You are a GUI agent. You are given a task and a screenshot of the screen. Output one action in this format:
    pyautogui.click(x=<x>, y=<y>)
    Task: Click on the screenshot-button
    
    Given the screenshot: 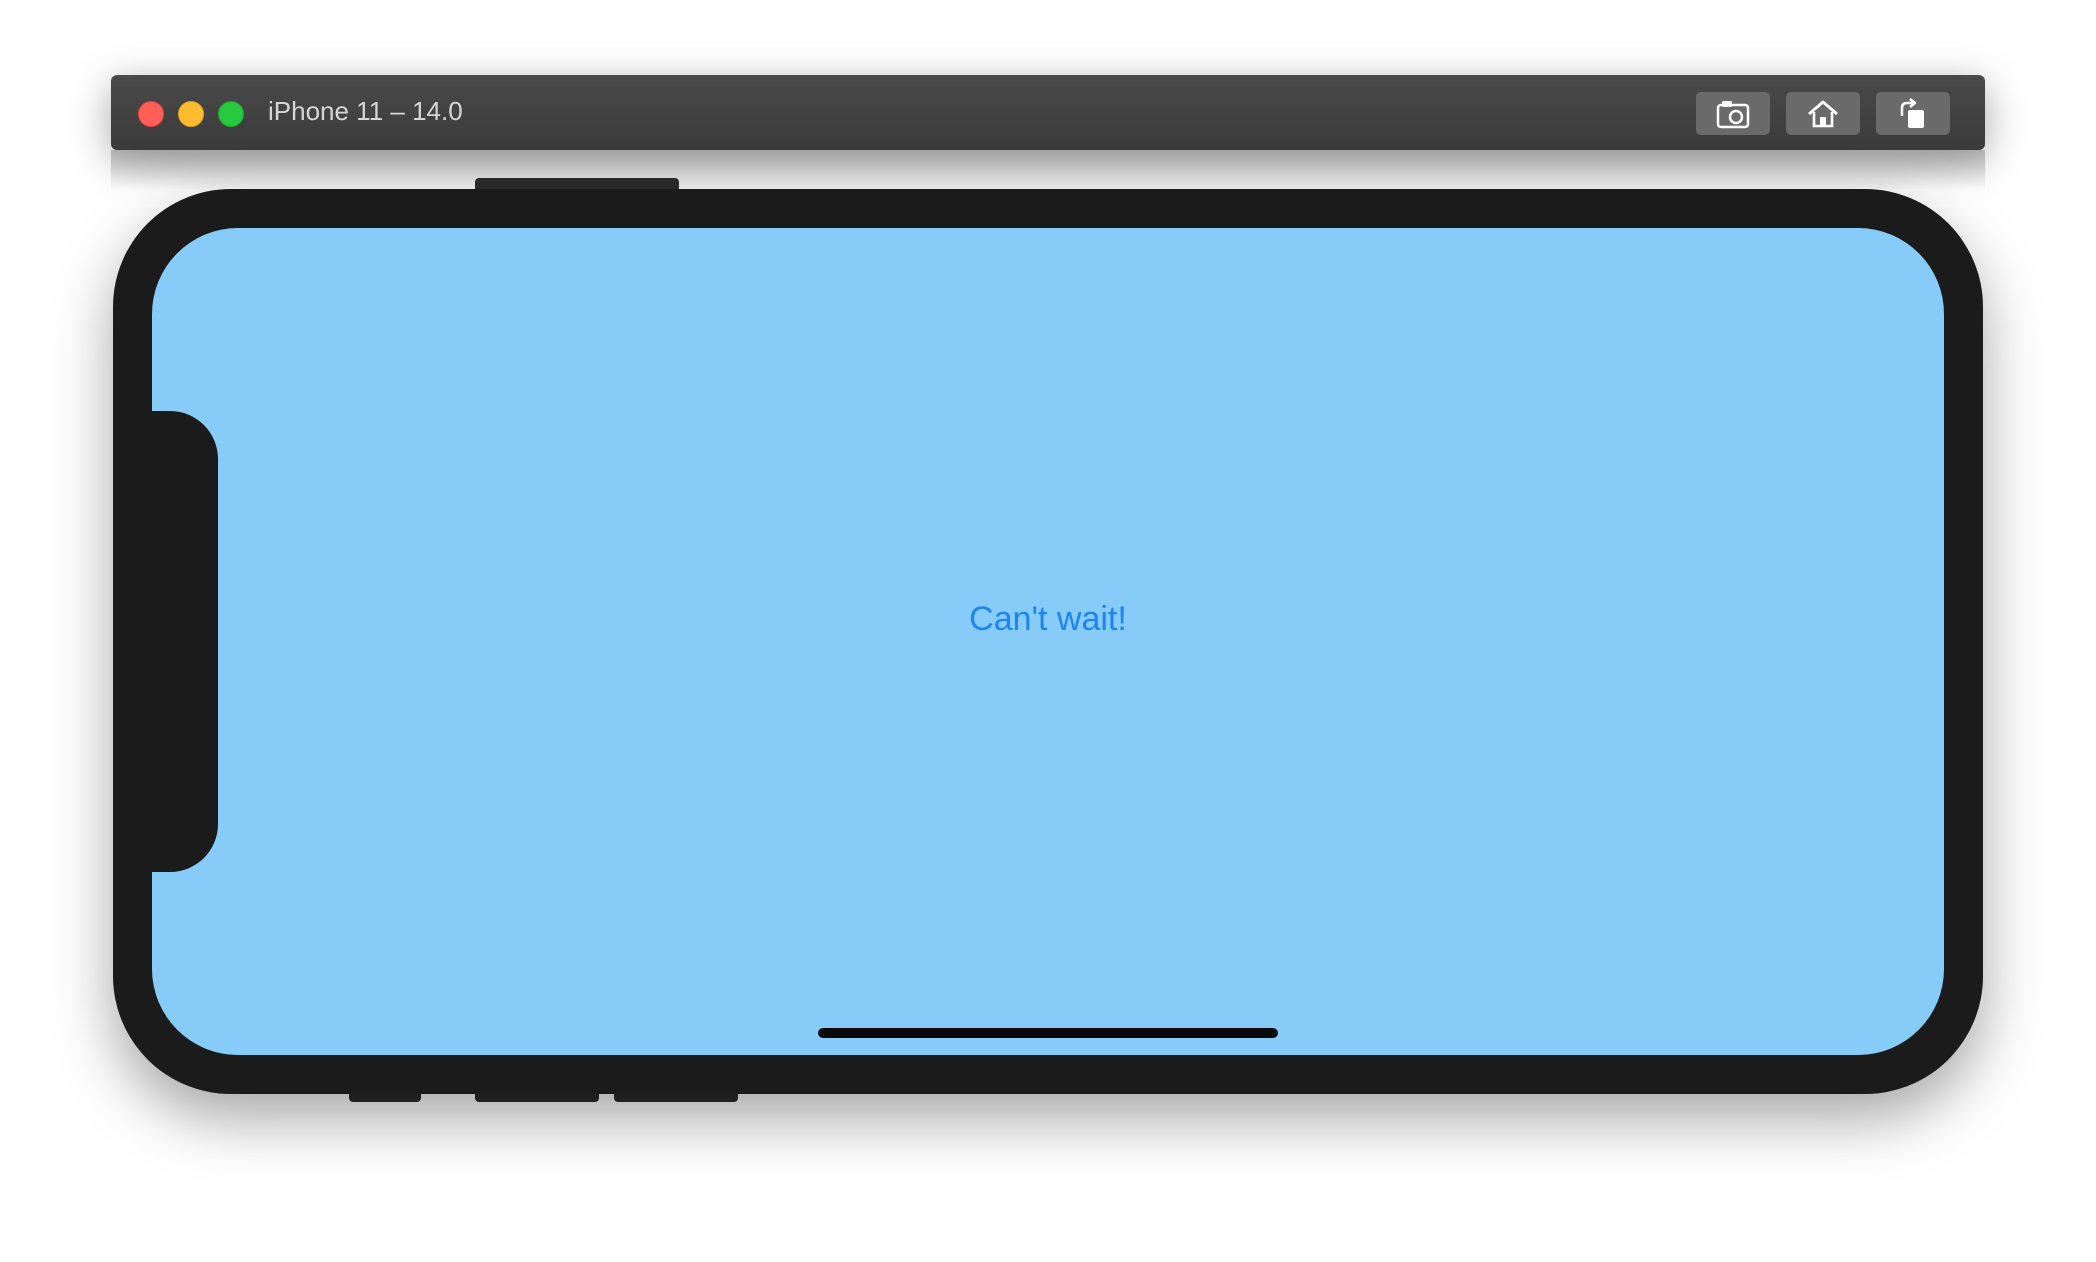 What is the action you would take?
    pyautogui.click(x=1733, y=113)
    